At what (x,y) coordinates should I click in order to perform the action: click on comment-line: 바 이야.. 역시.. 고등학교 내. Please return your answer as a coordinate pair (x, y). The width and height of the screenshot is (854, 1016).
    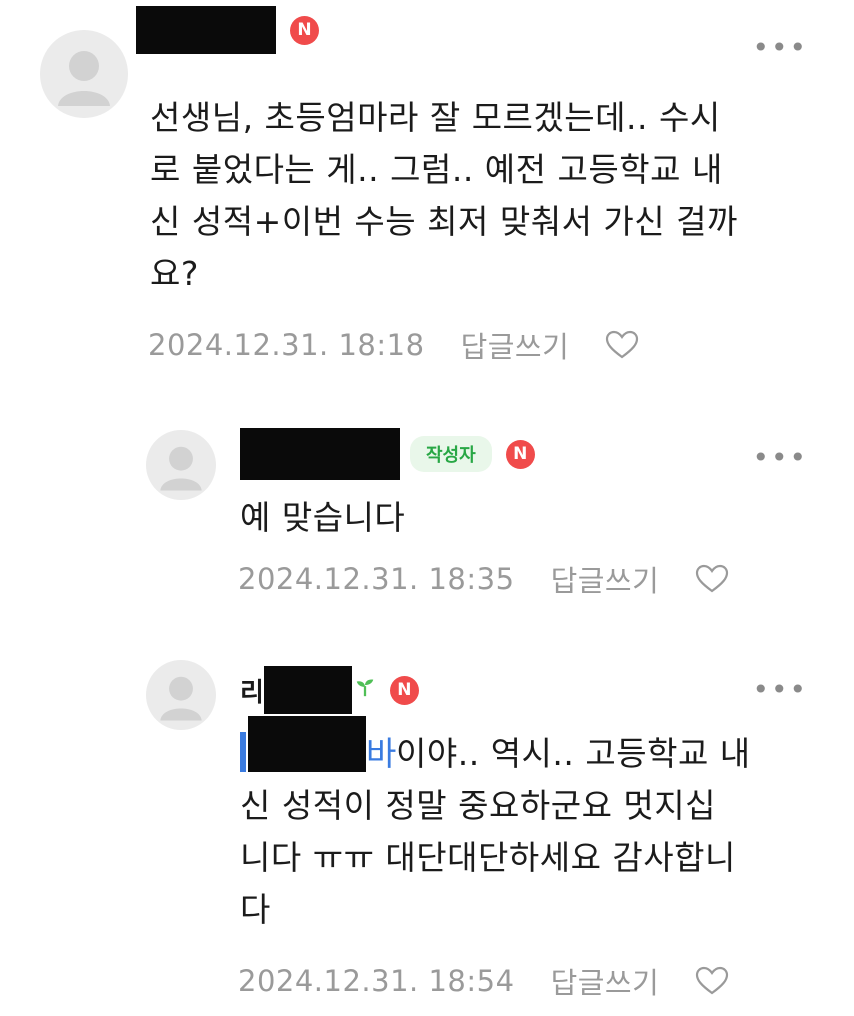
    Looking at the image, I should click on (530, 748).